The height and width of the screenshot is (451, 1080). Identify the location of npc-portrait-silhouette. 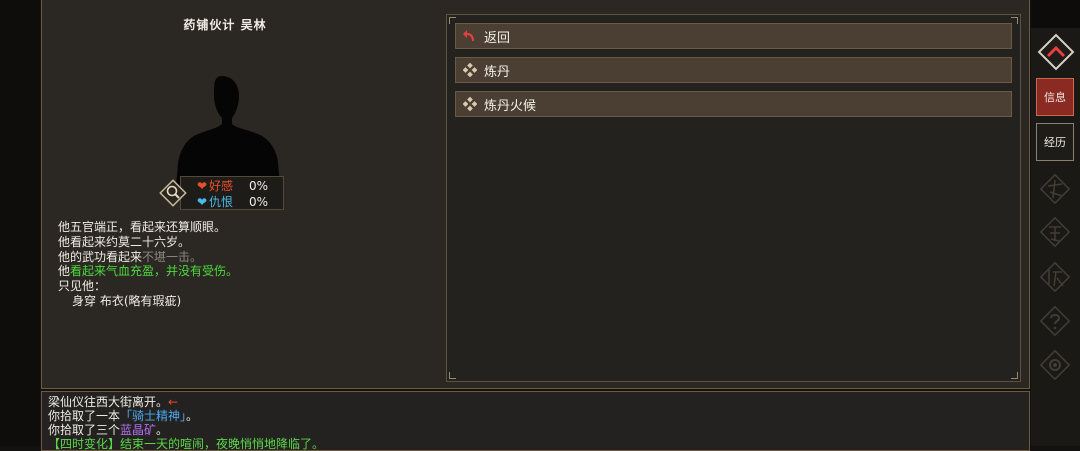
(228, 131).